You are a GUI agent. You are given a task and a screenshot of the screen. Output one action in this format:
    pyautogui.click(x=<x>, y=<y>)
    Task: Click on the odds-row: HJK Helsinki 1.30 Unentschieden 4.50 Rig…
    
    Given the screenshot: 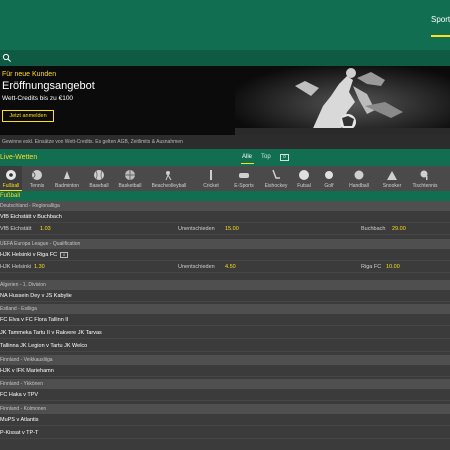 What is the action you would take?
    pyautogui.click(x=225, y=267)
    